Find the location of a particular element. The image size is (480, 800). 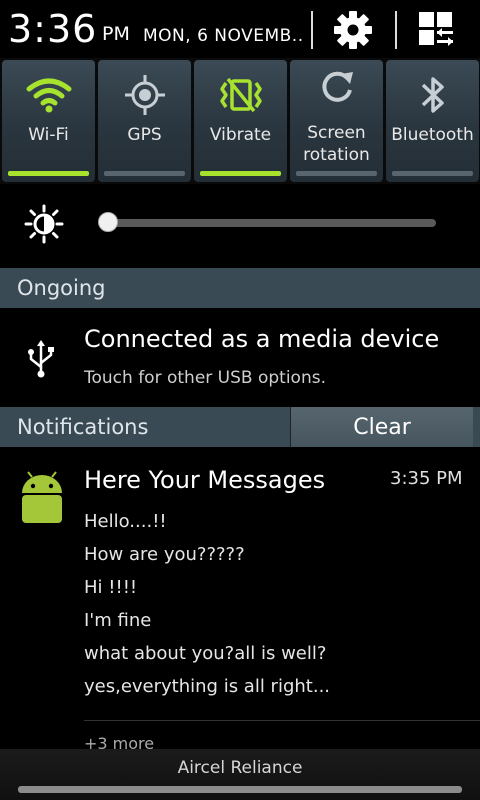

toggle-vibrate: Vibrate is located at coordinates (240, 121).